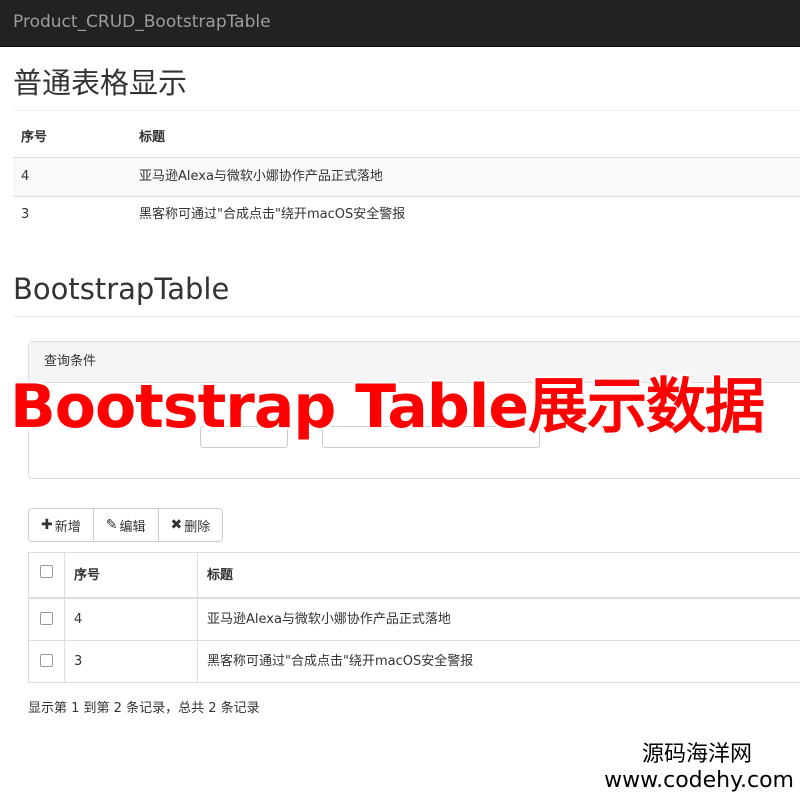 The image size is (800, 800). I want to click on delete-button: ✖ 删除, so click(190, 525).